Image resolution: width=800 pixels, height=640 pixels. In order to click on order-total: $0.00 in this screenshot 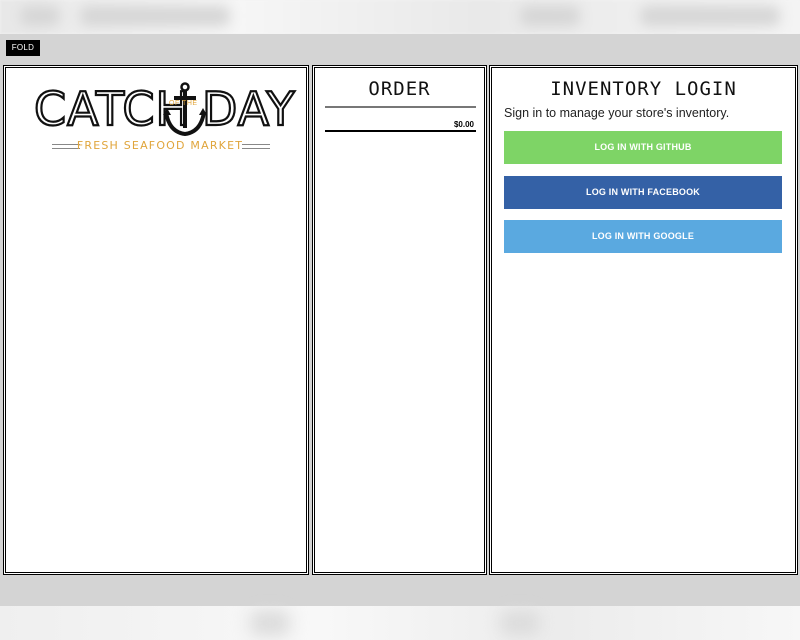, I will do `click(463, 124)`.